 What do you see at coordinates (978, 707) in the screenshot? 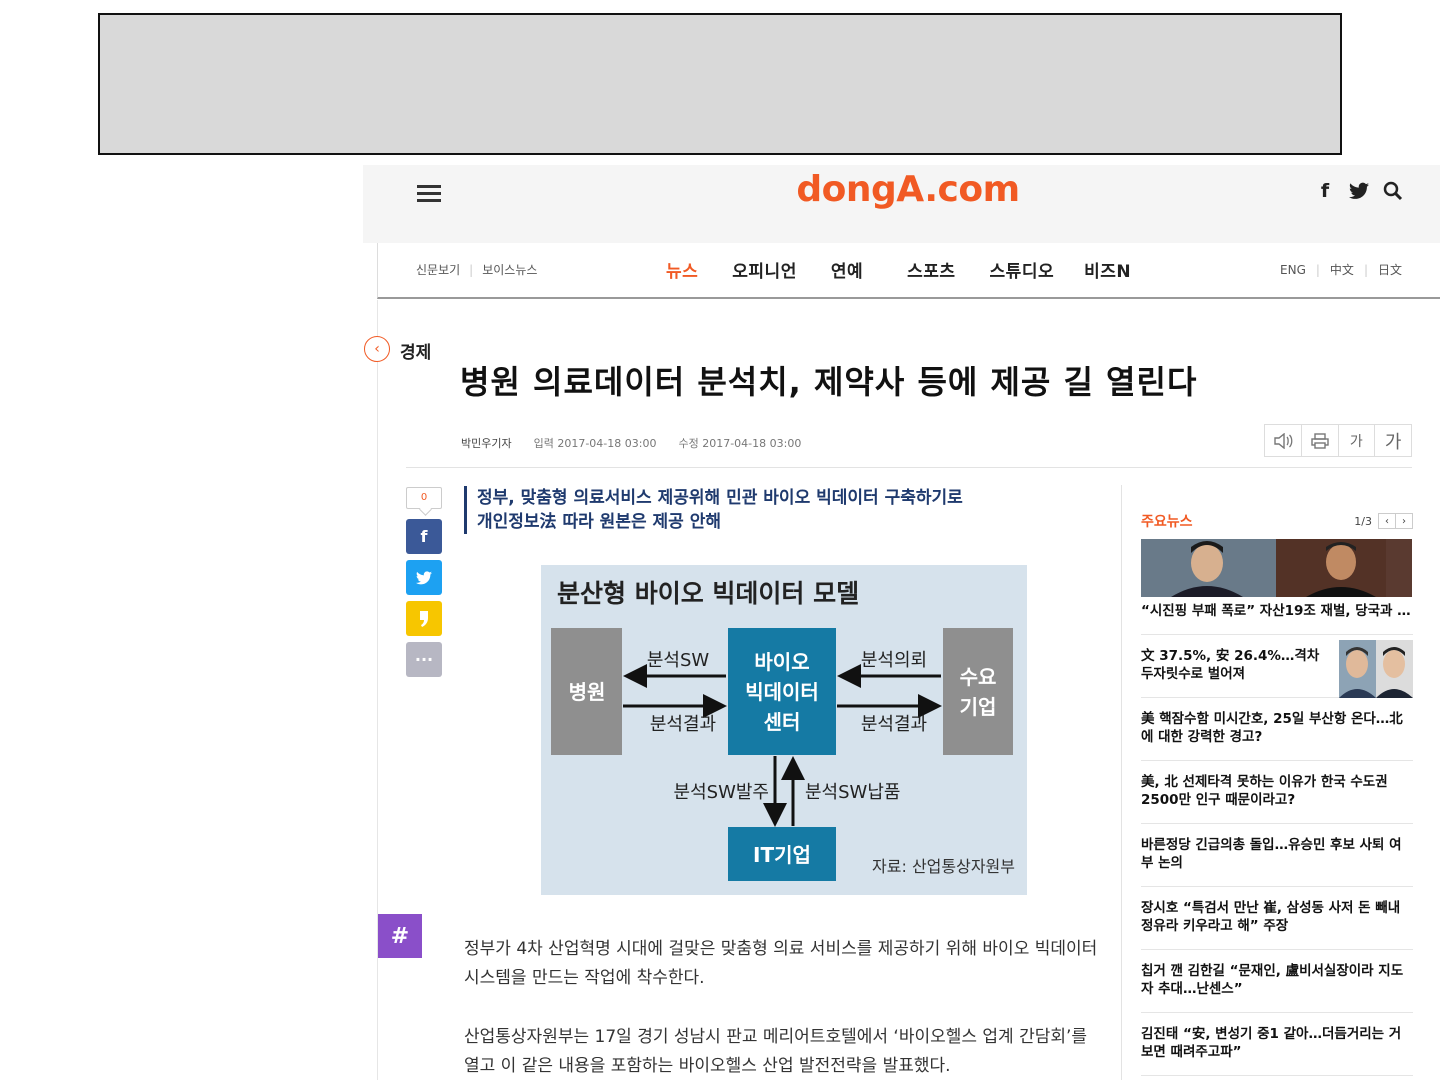
I see `demand-label-2: 기업` at bounding box center [978, 707].